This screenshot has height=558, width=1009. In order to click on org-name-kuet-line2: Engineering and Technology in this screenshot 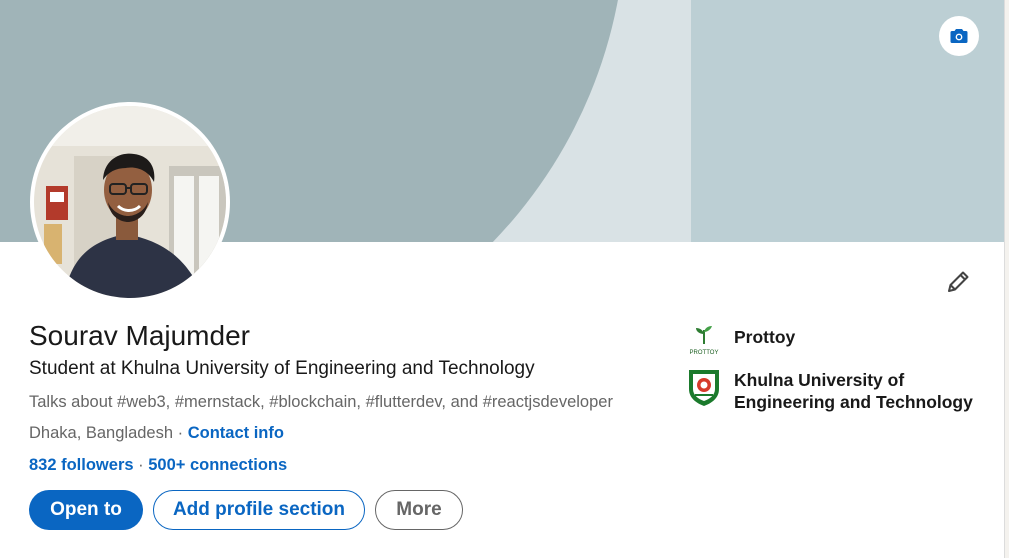, I will do `click(853, 402)`.